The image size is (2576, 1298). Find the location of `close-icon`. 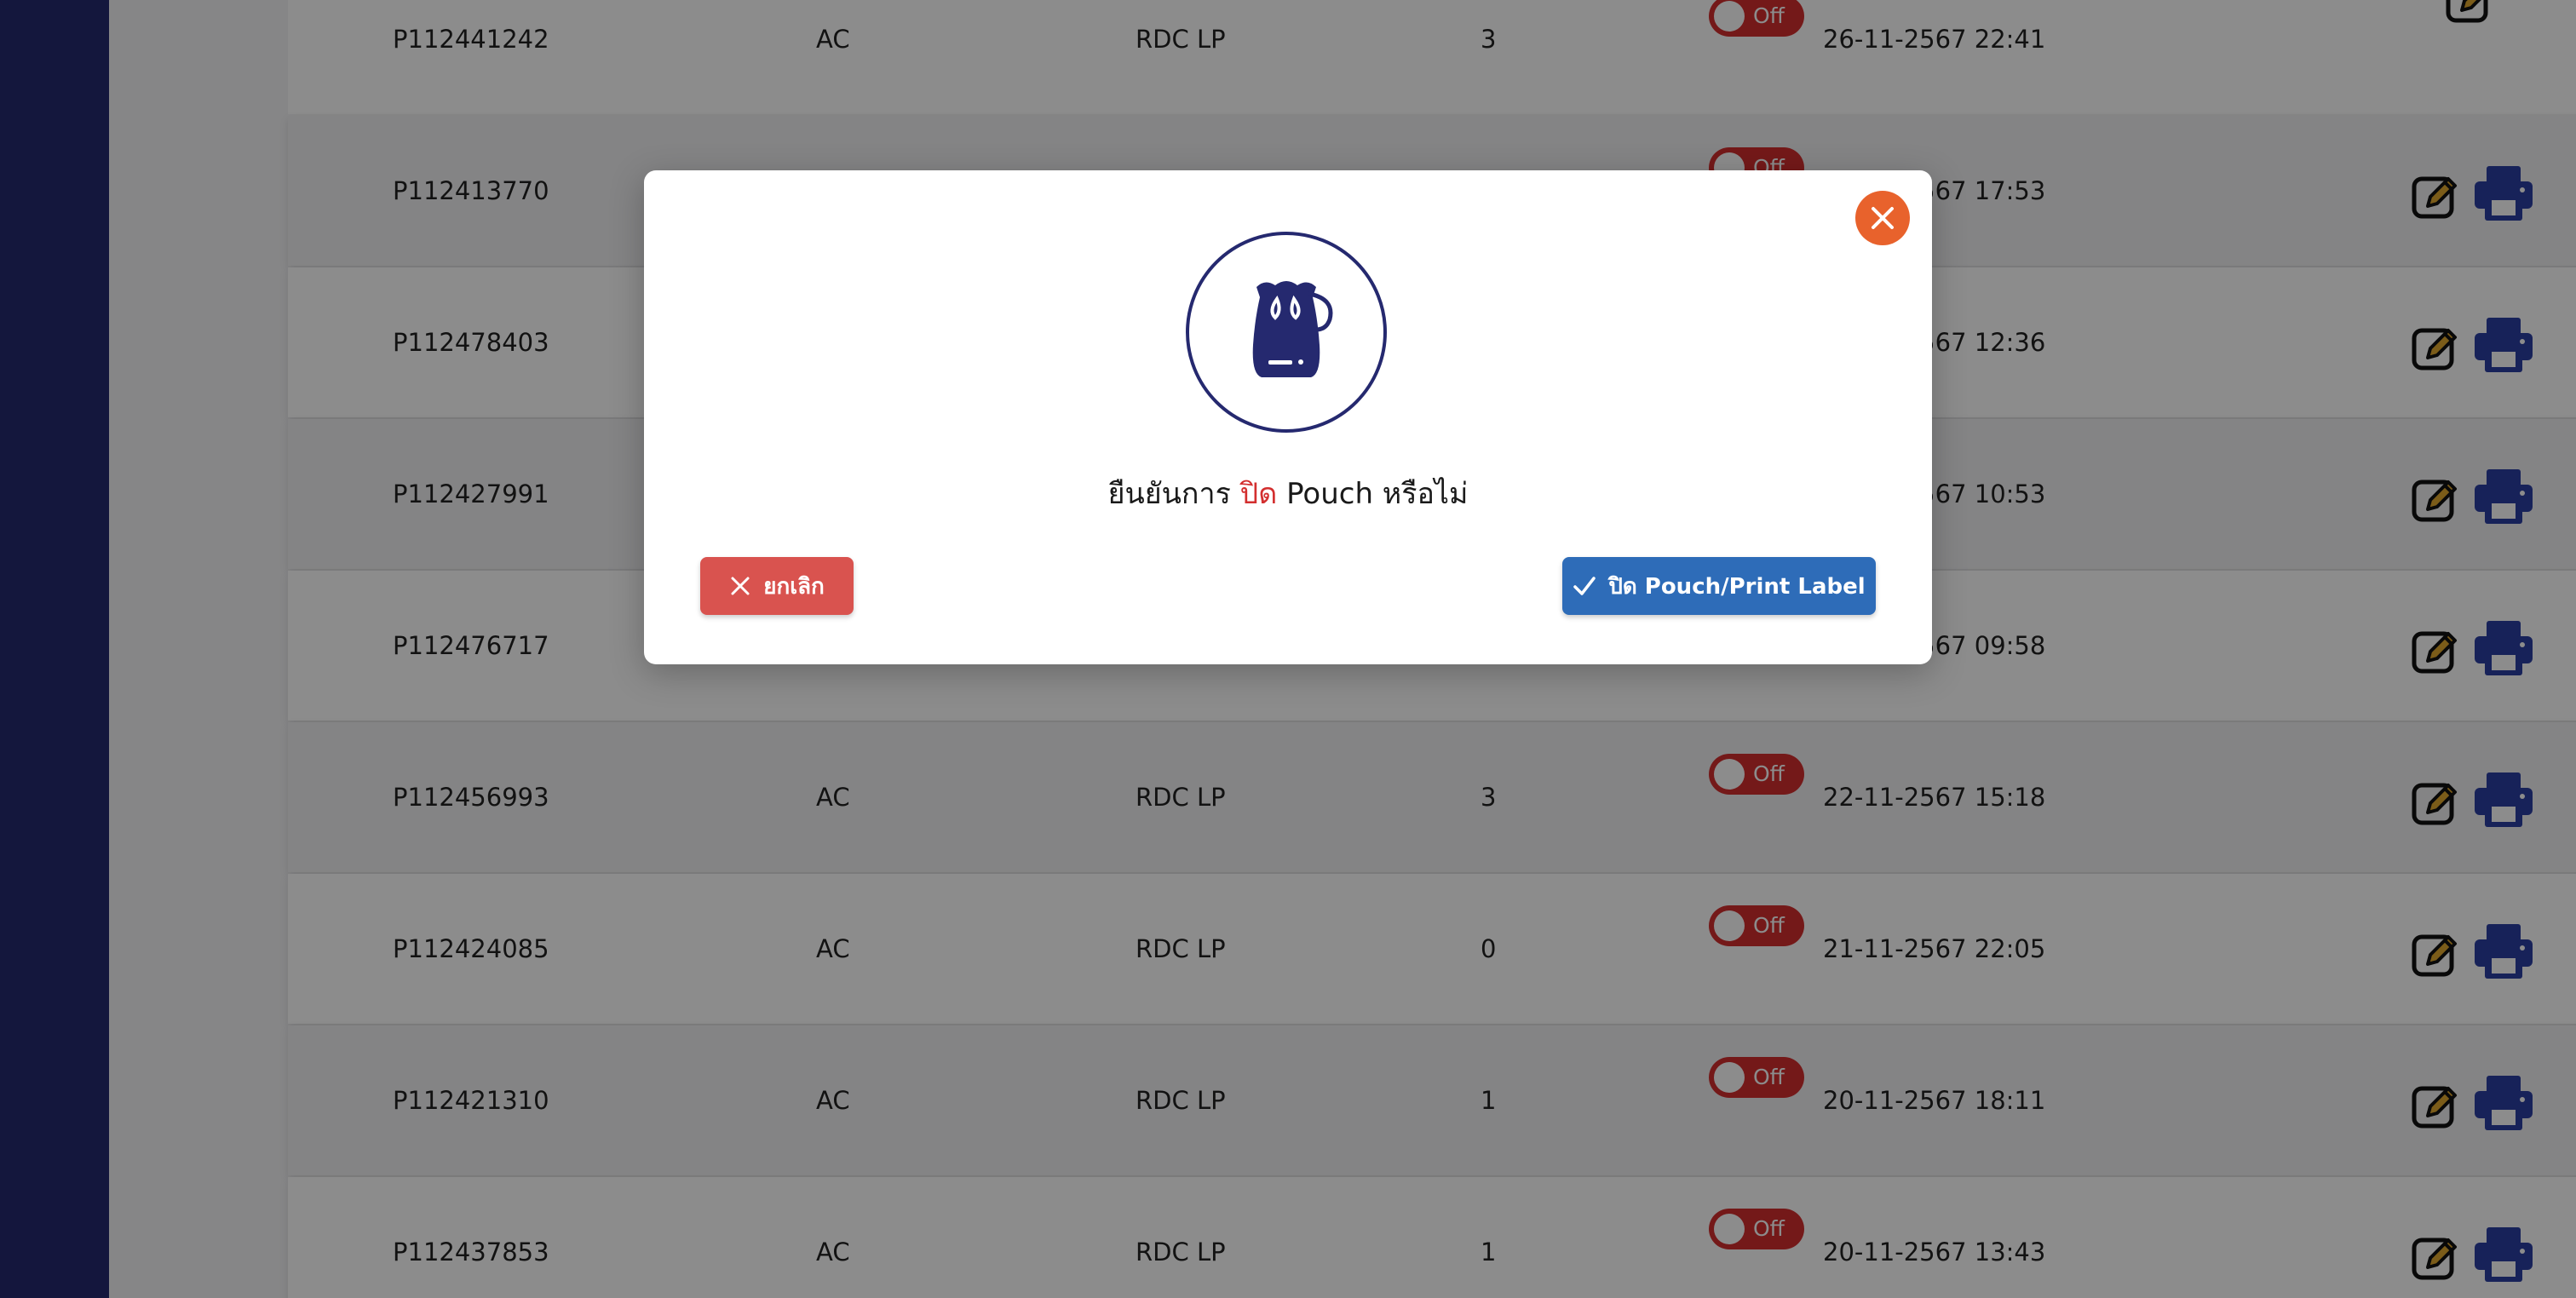

close-icon is located at coordinates (1883, 218).